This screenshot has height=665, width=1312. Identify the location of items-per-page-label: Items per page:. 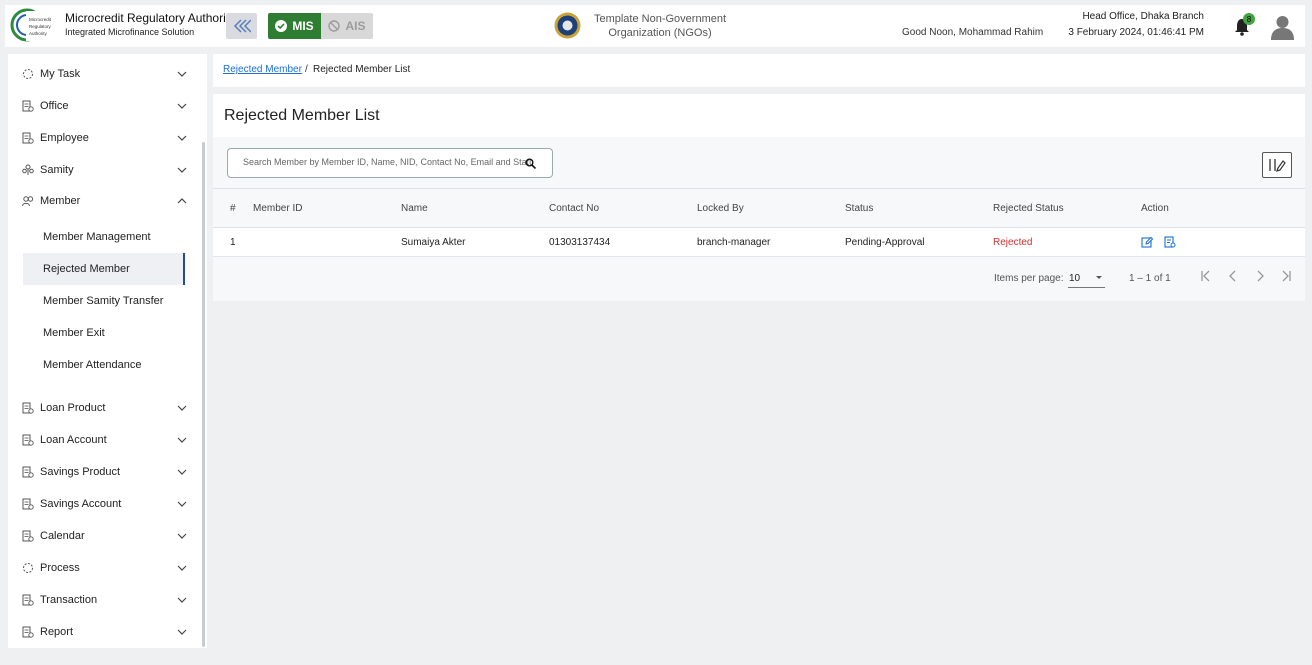
(1029, 278).